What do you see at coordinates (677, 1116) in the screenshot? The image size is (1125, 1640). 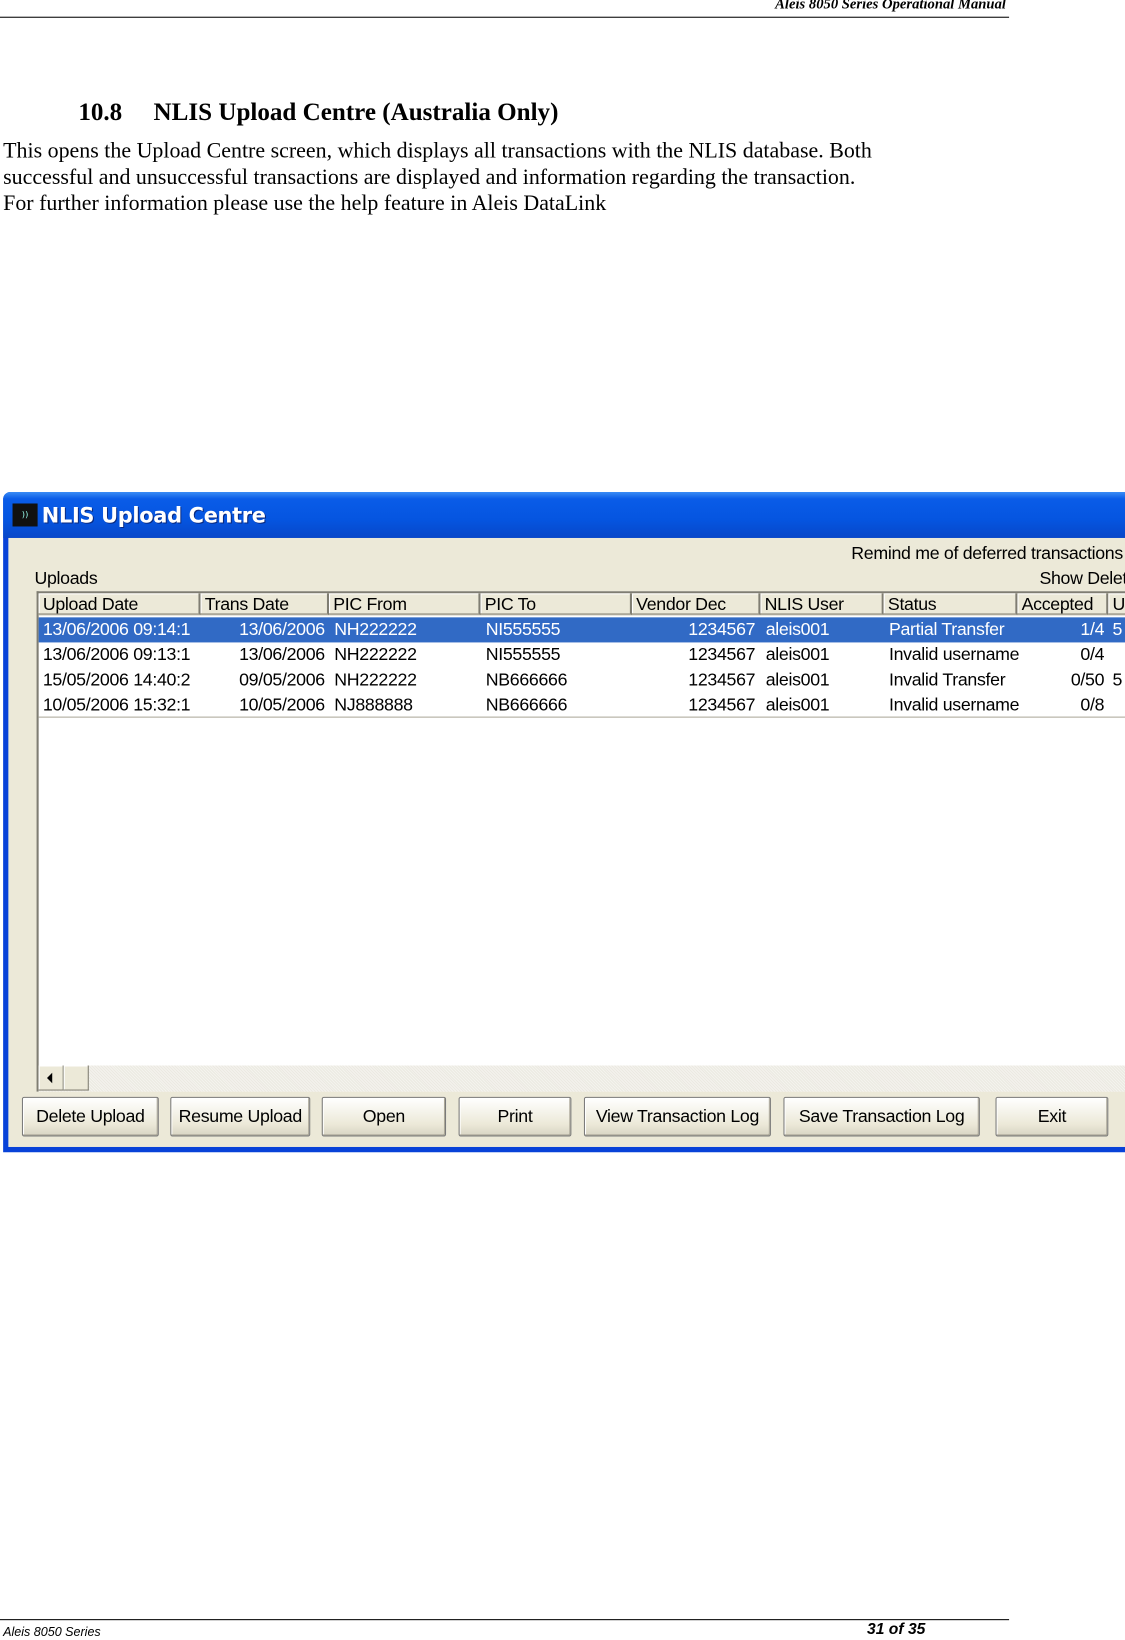 I see `view-transaction-log-button: View Transaction Log` at bounding box center [677, 1116].